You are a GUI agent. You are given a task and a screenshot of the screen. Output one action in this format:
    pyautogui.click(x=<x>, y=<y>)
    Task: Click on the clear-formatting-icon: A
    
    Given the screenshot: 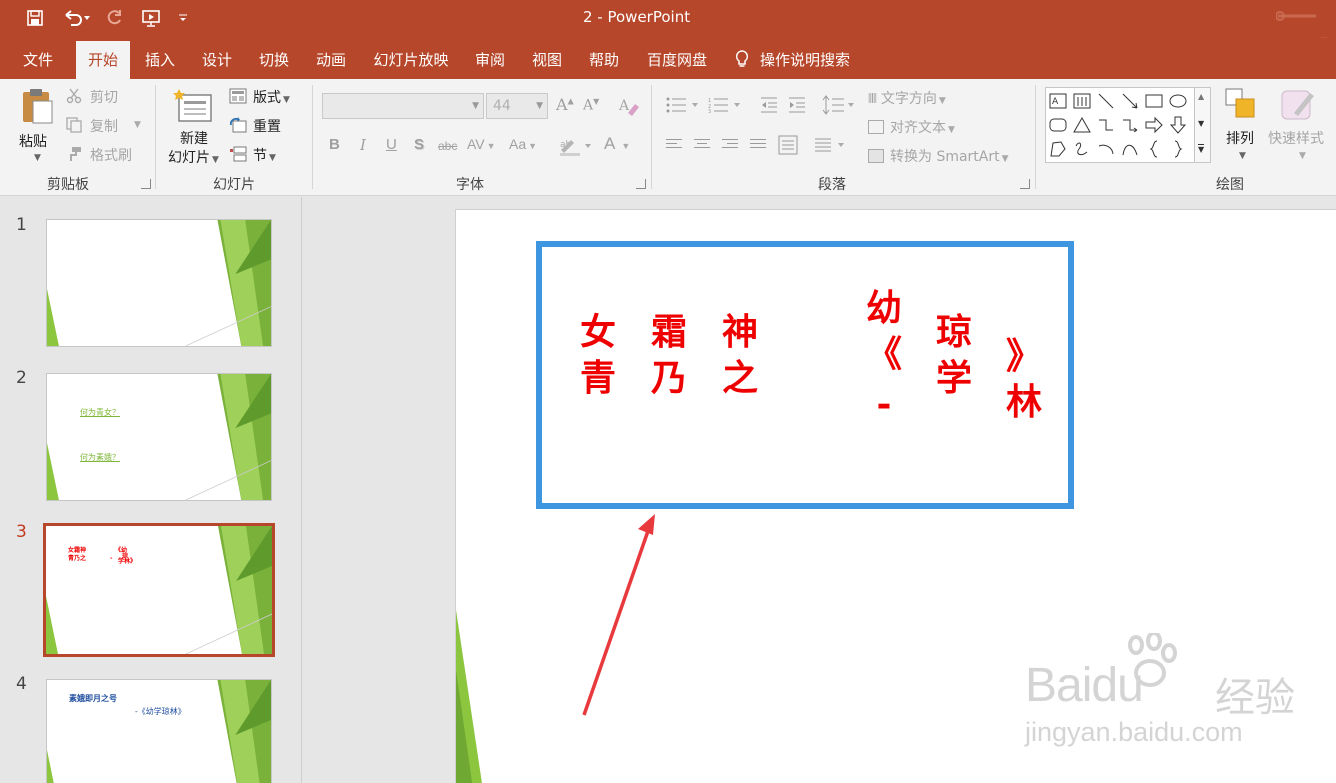 What is the action you would take?
    pyautogui.click(x=629, y=106)
    